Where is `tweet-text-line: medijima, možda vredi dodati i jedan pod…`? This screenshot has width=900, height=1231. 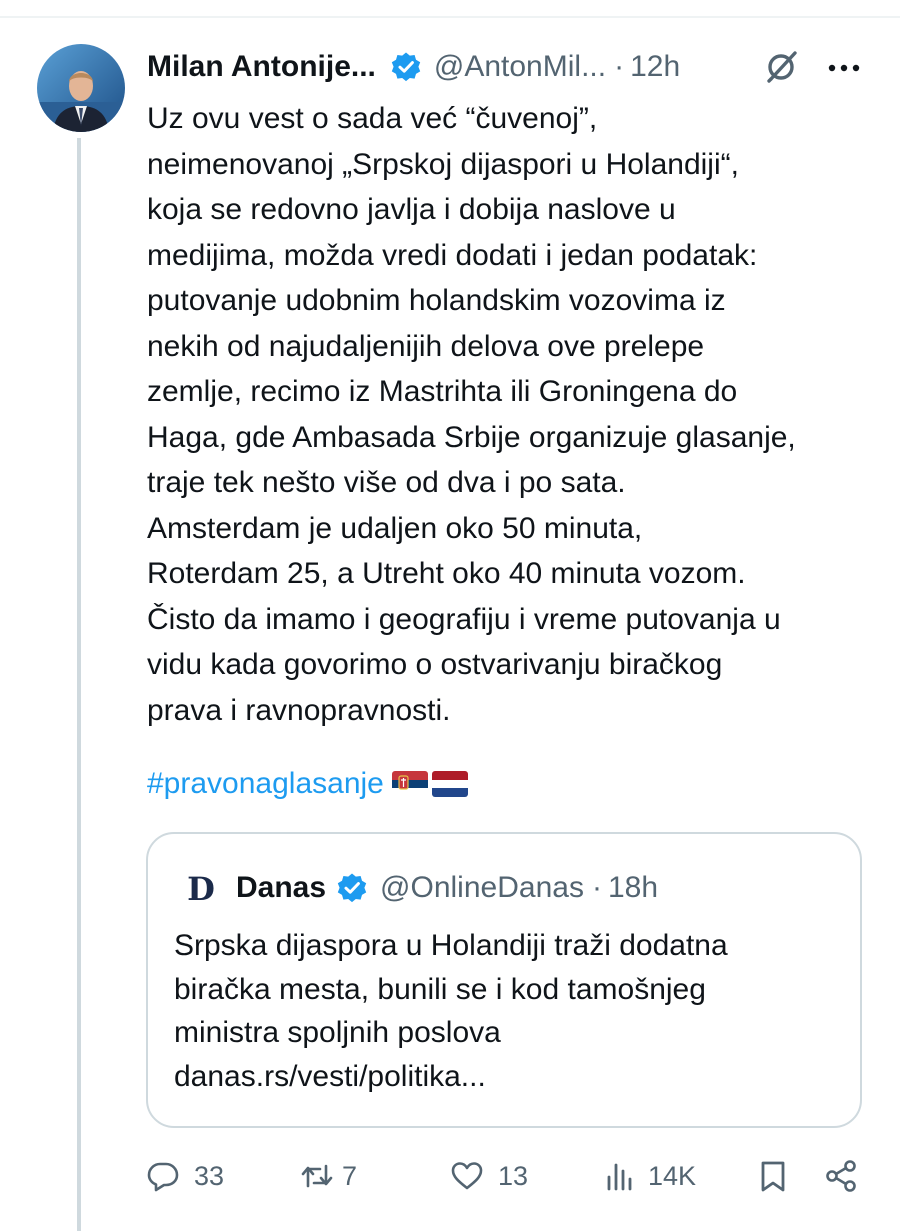
tweet-text-line: medijima, možda vredi dodati i jedan pod… is located at coordinates (452, 255).